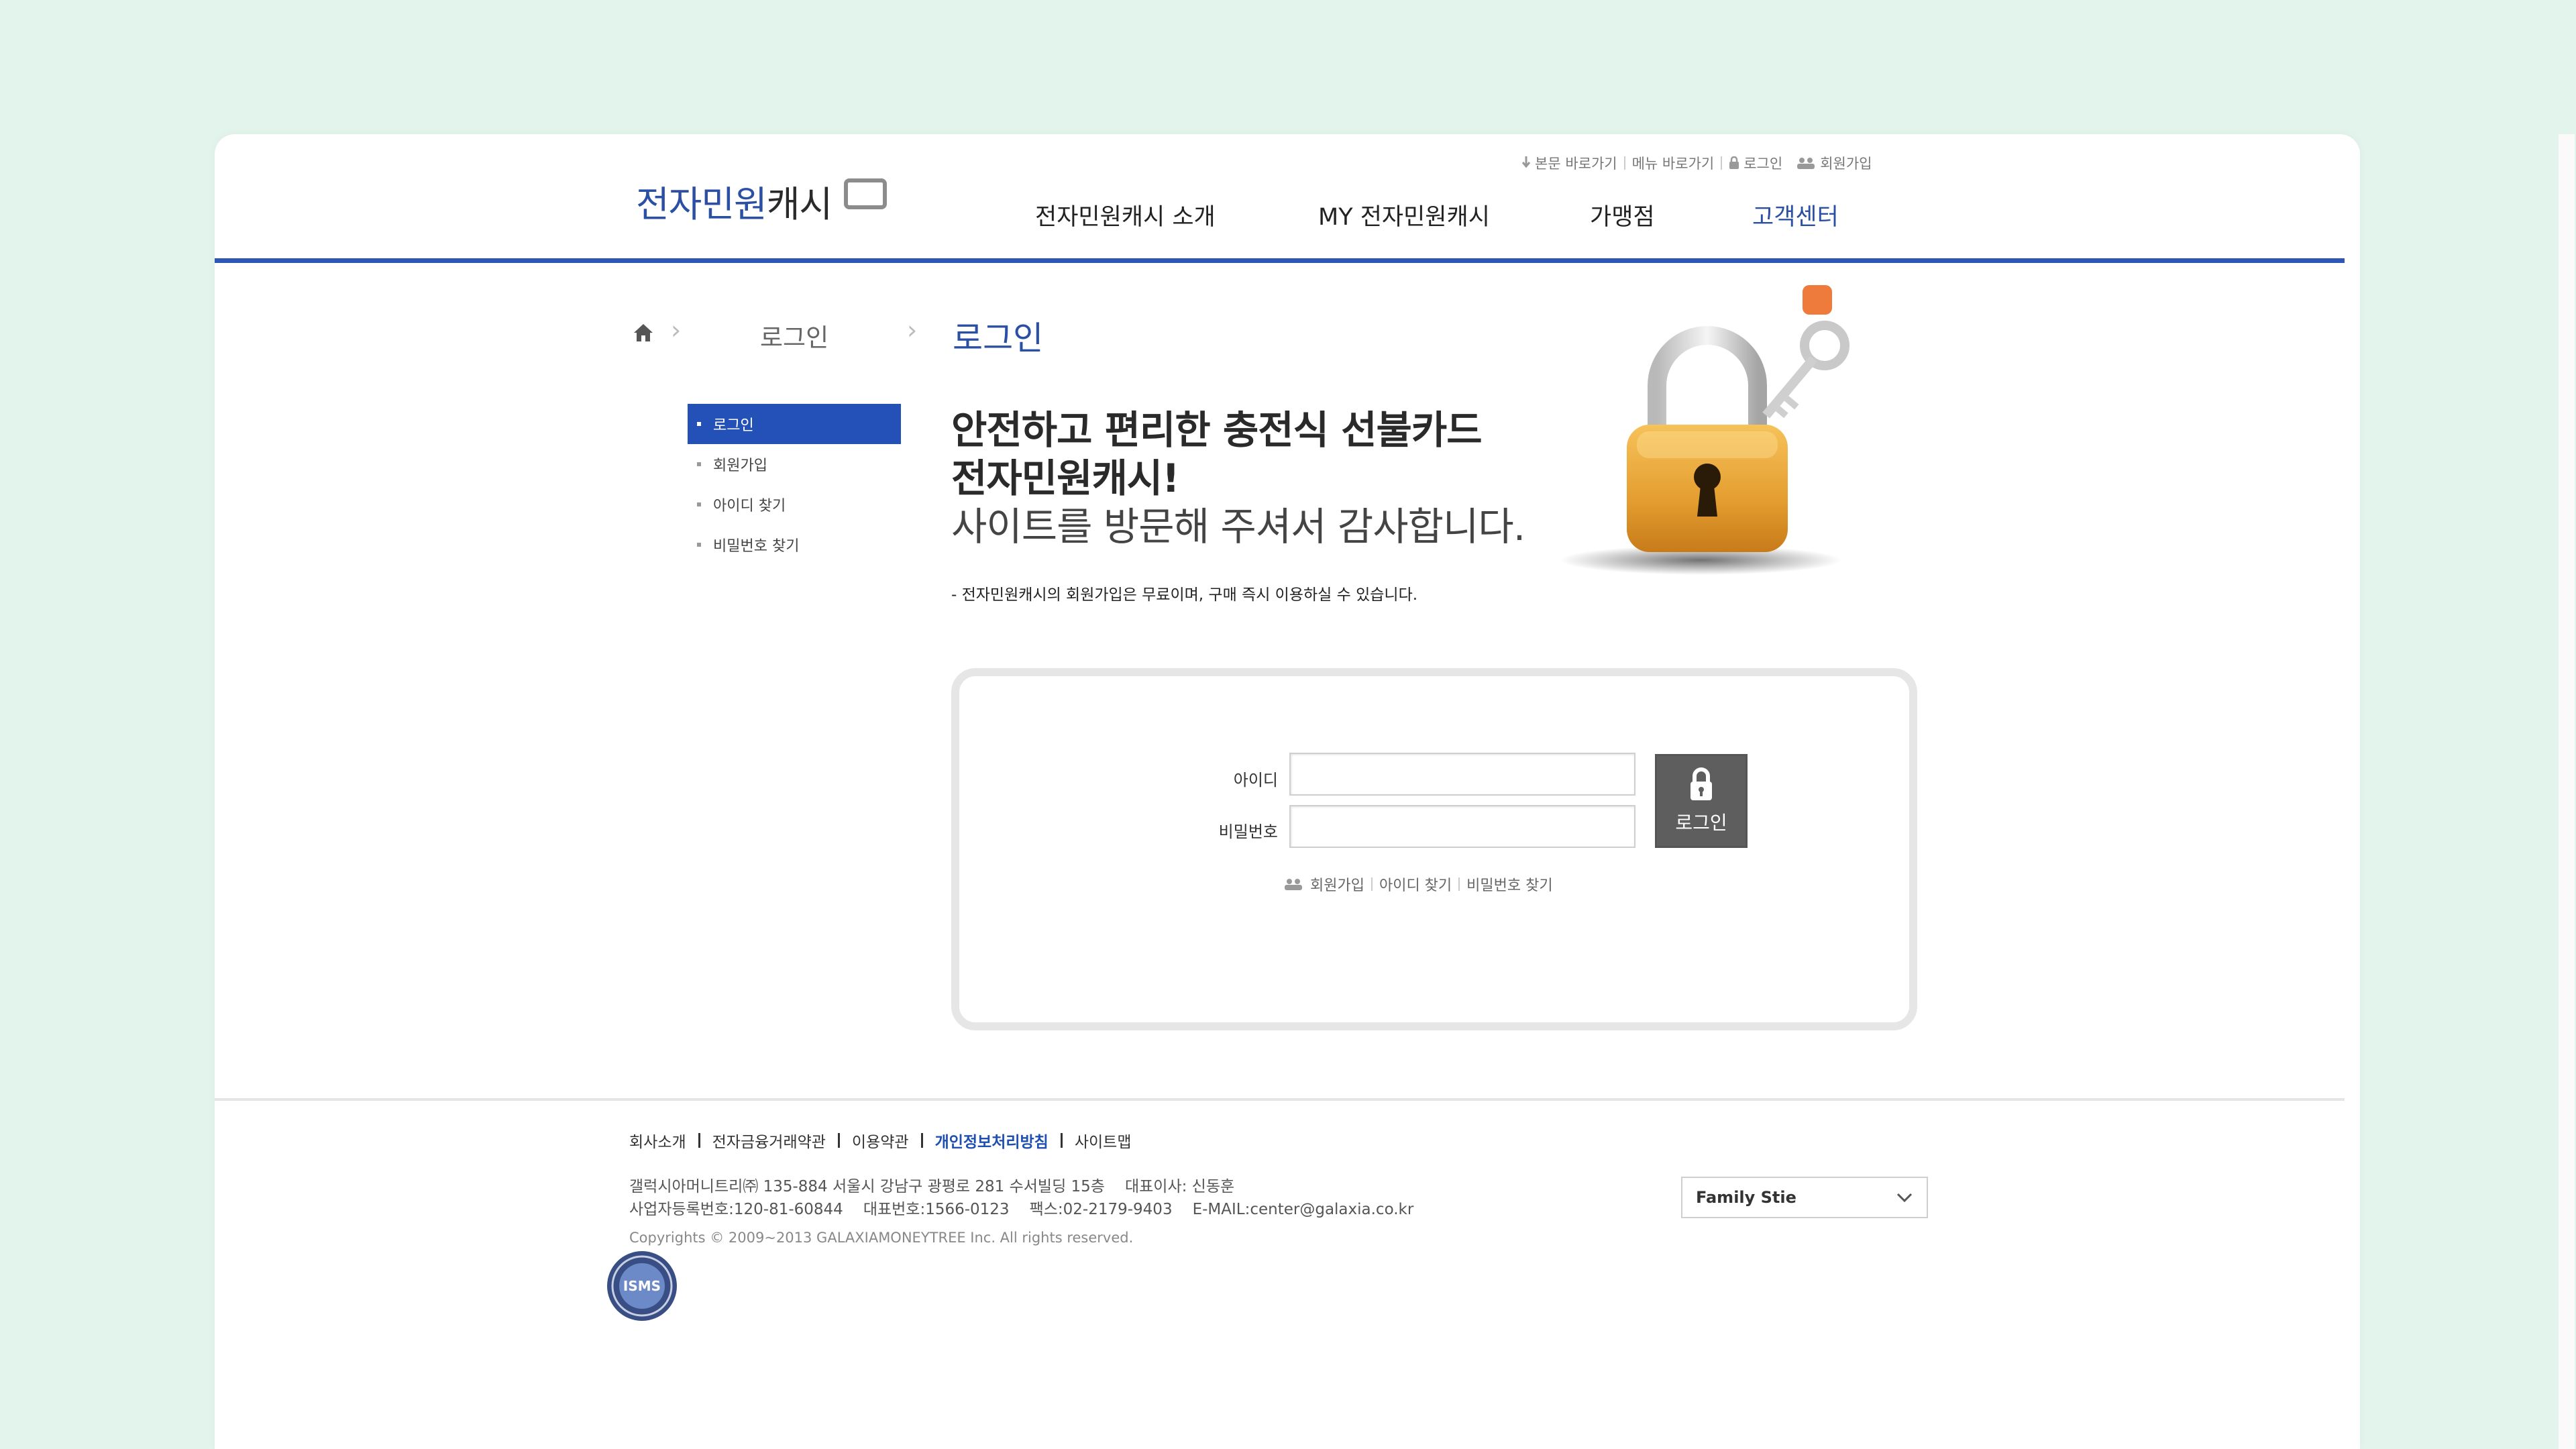 The width and height of the screenshot is (2576, 1449). I want to click on login-button: 로그인, so click(1701, 801).